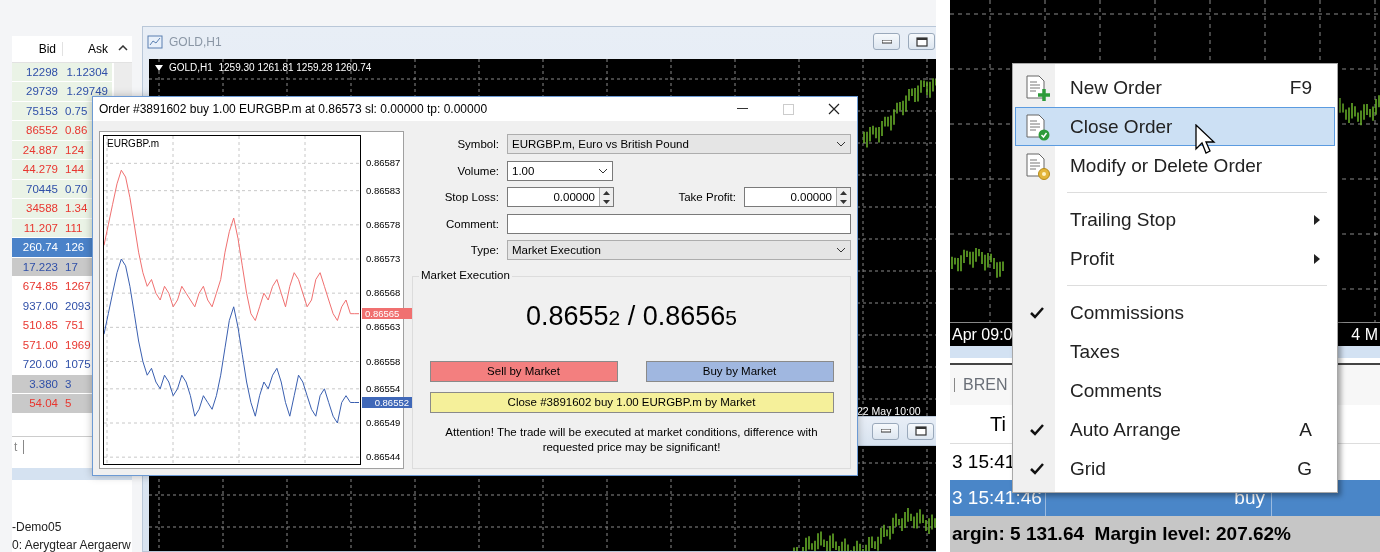 This screenshot has height=552, width=1380. I want to click on document-check-icon, so click(1037, 126).